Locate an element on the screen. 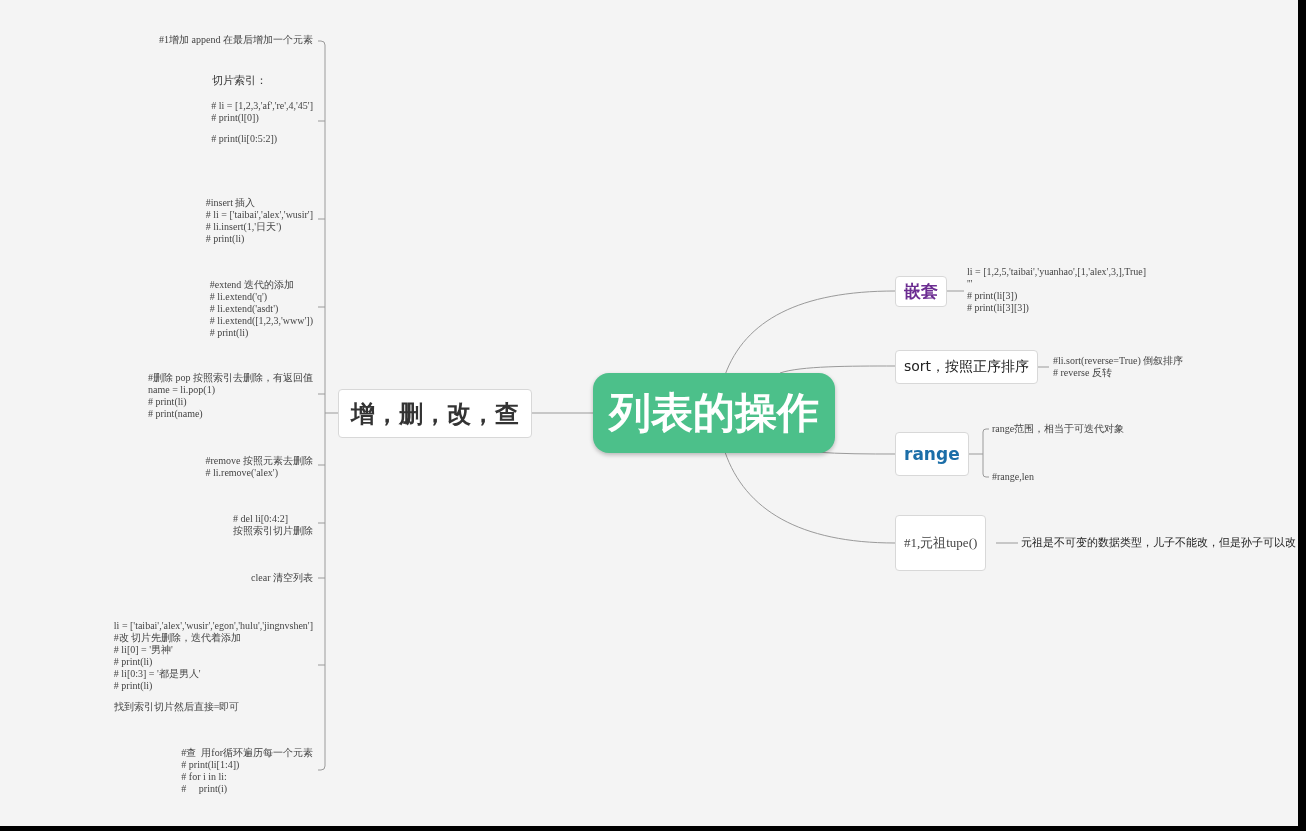 Image resolution: width=1306 pixels, height=831 pixels. code-note: clear 清空列表 is located at coordinates (282, 578).